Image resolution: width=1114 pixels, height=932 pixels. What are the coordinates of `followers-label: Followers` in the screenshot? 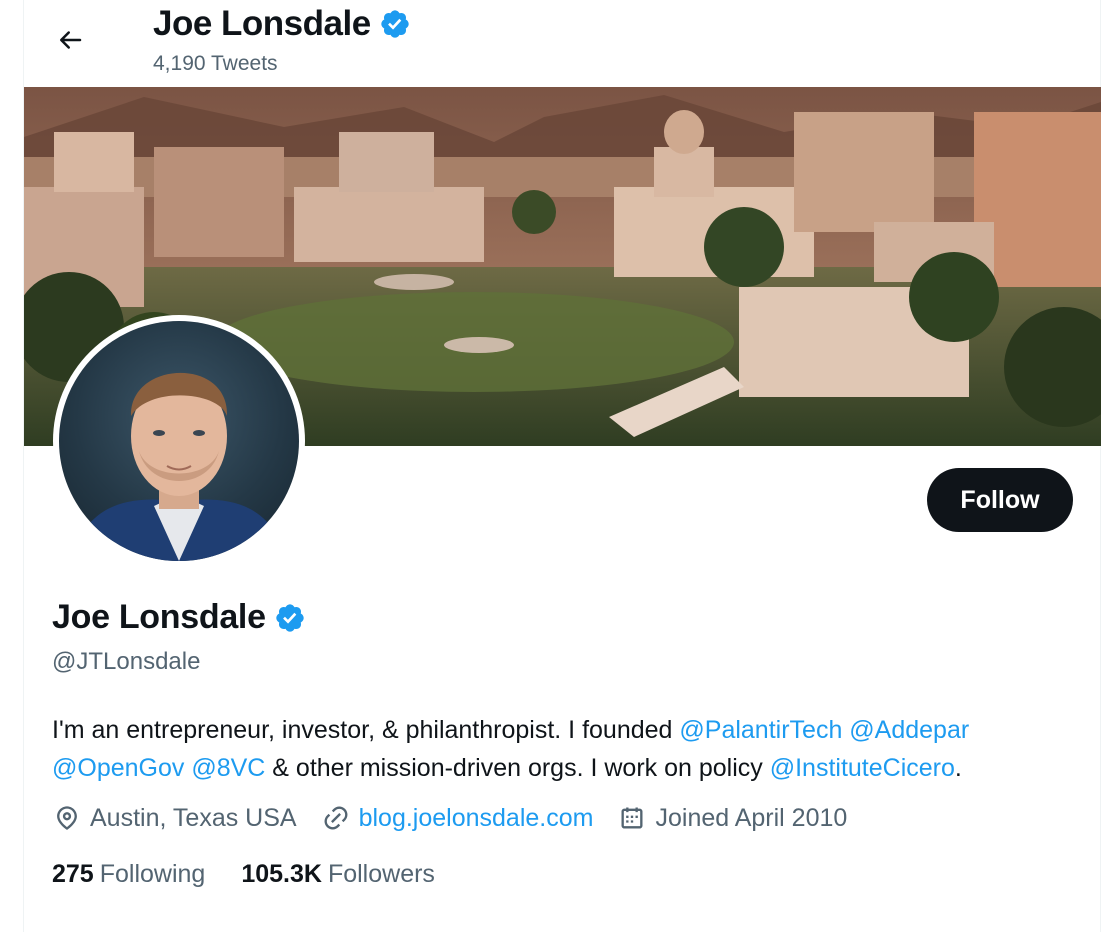 It's located at (381, 874).